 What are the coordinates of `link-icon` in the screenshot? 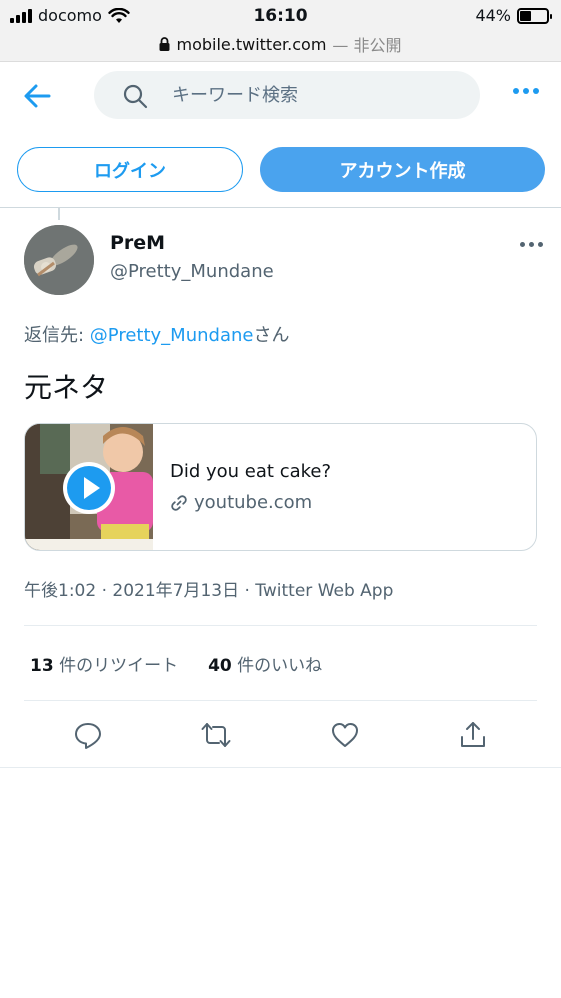 It's located at (179, 502).